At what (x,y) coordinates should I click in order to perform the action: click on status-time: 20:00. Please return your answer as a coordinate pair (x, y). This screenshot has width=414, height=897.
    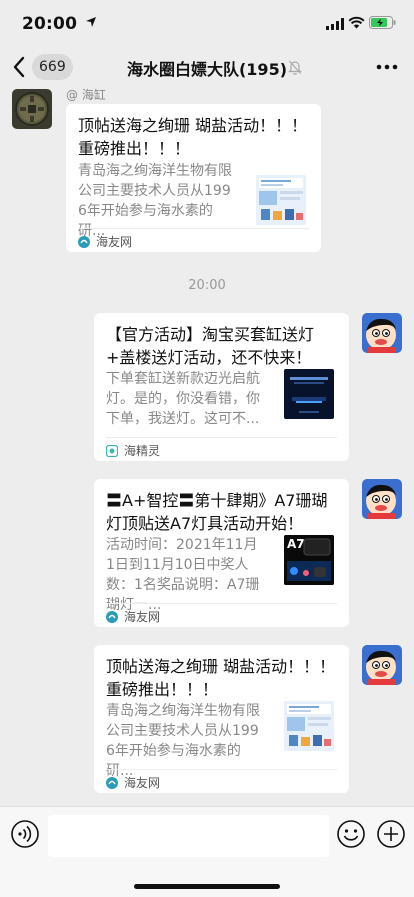
    Looking at the image, I should click on (50, 24).